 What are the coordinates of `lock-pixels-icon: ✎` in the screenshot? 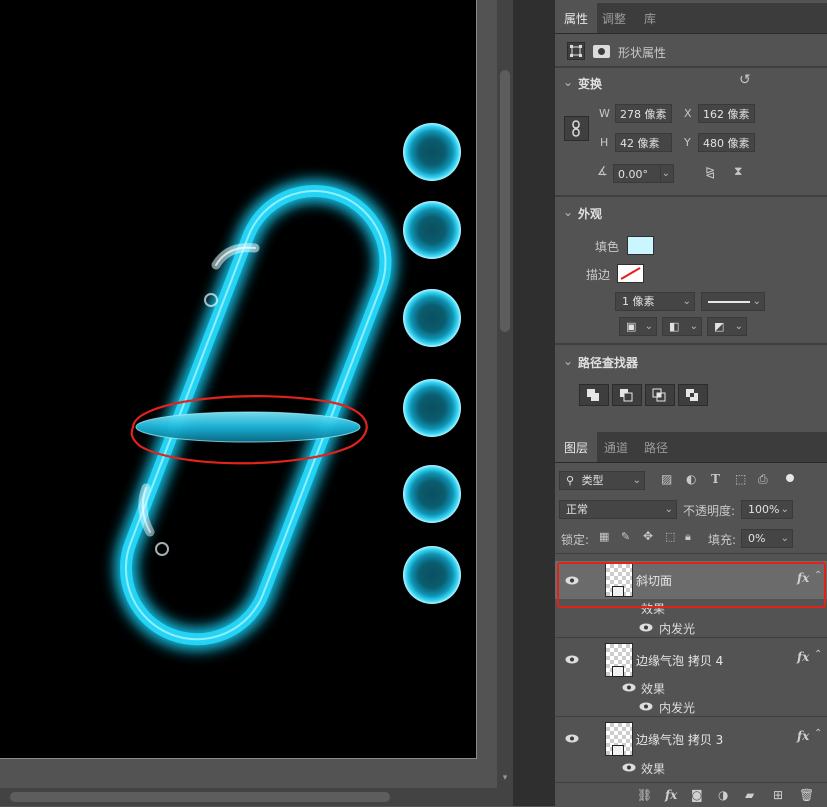 It's located at (625, 536).